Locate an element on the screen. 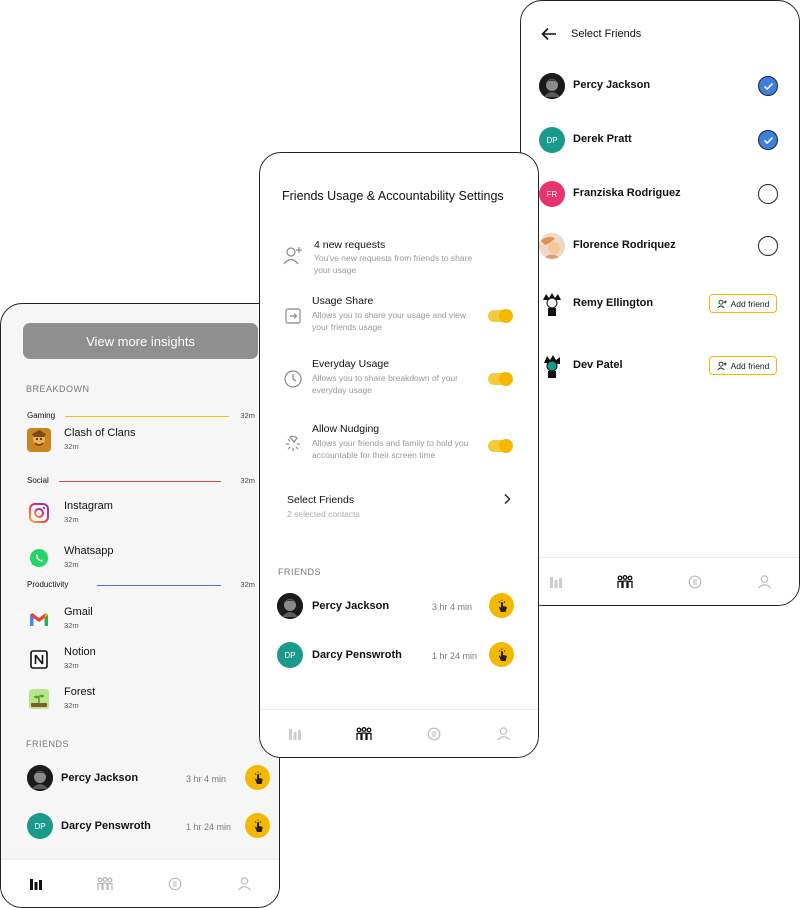 This screenshot has width=800, height=908. contact-name: Franziska Rodriguez is located at coordinates (627, 193).